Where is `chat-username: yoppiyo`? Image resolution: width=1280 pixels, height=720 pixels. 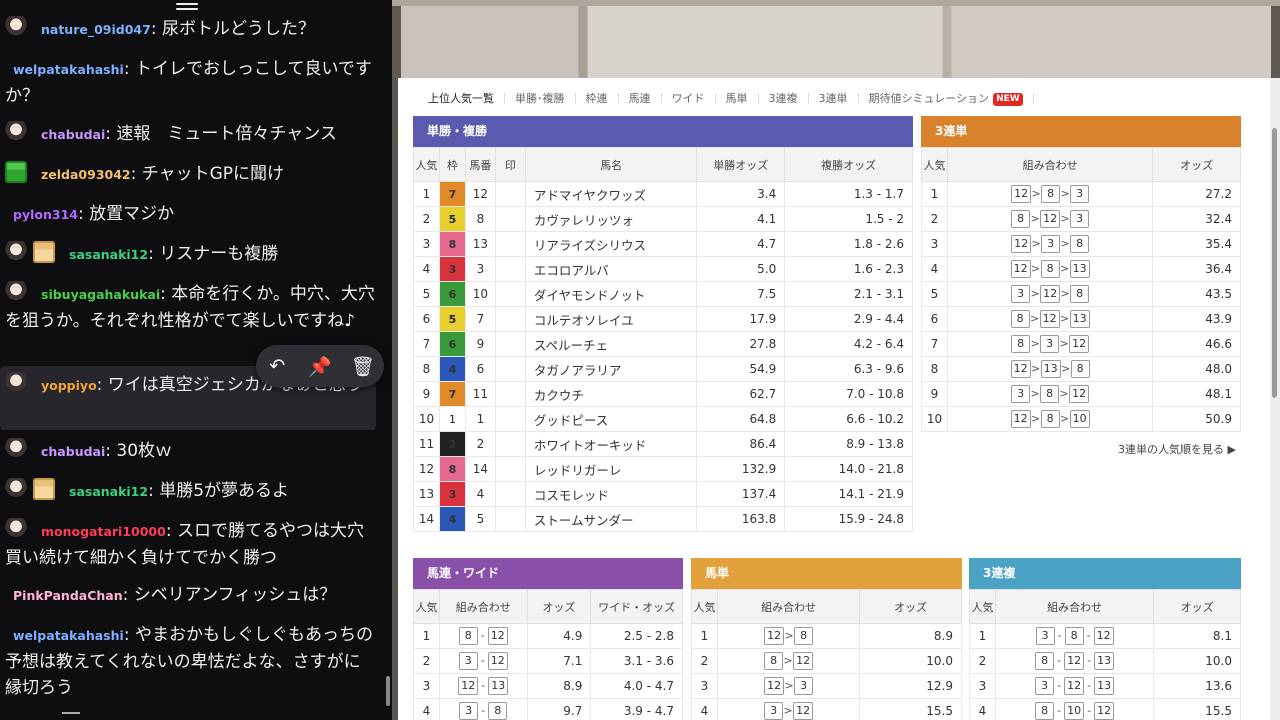 chat-username: yoppiyo is located at coordinates (65, 385).